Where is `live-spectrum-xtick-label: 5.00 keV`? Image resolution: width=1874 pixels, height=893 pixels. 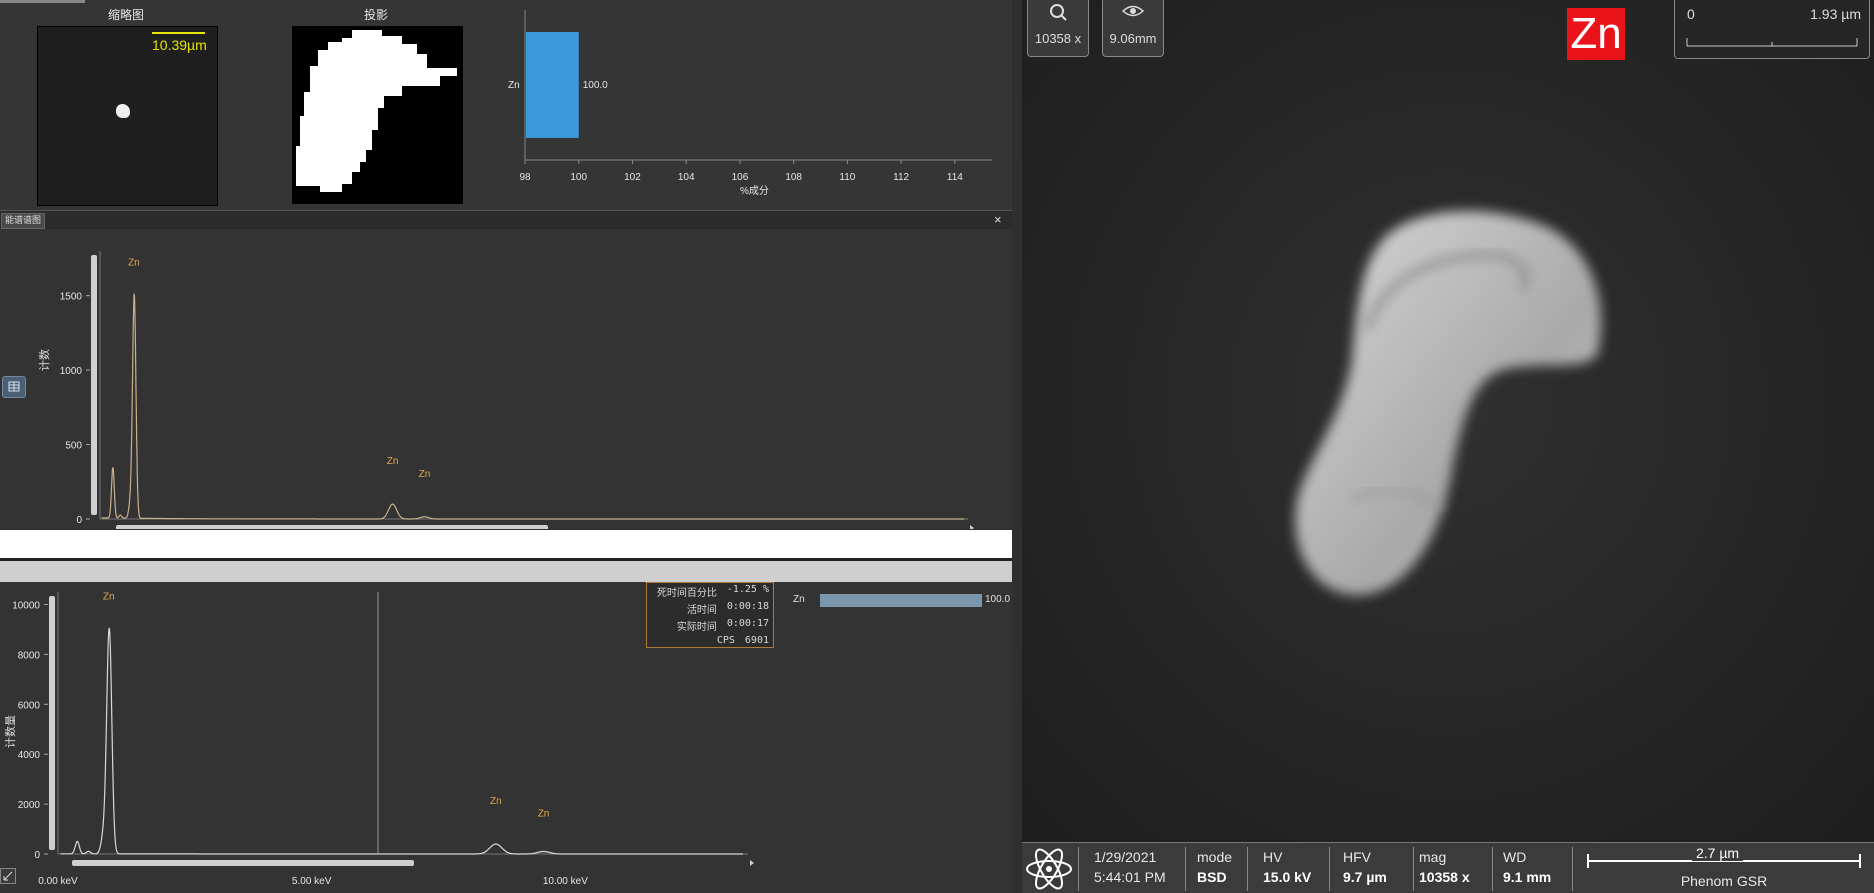 live-spectrum-xtick-label: 5.00 keV is located at coordinates (312, 881).